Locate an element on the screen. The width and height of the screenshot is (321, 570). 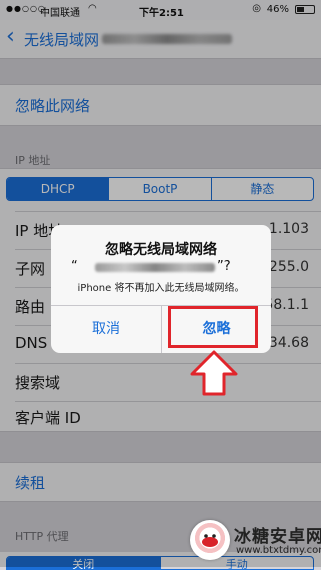
alert-title: 忽略无线局域网络 is located at coordinates (161, 250).